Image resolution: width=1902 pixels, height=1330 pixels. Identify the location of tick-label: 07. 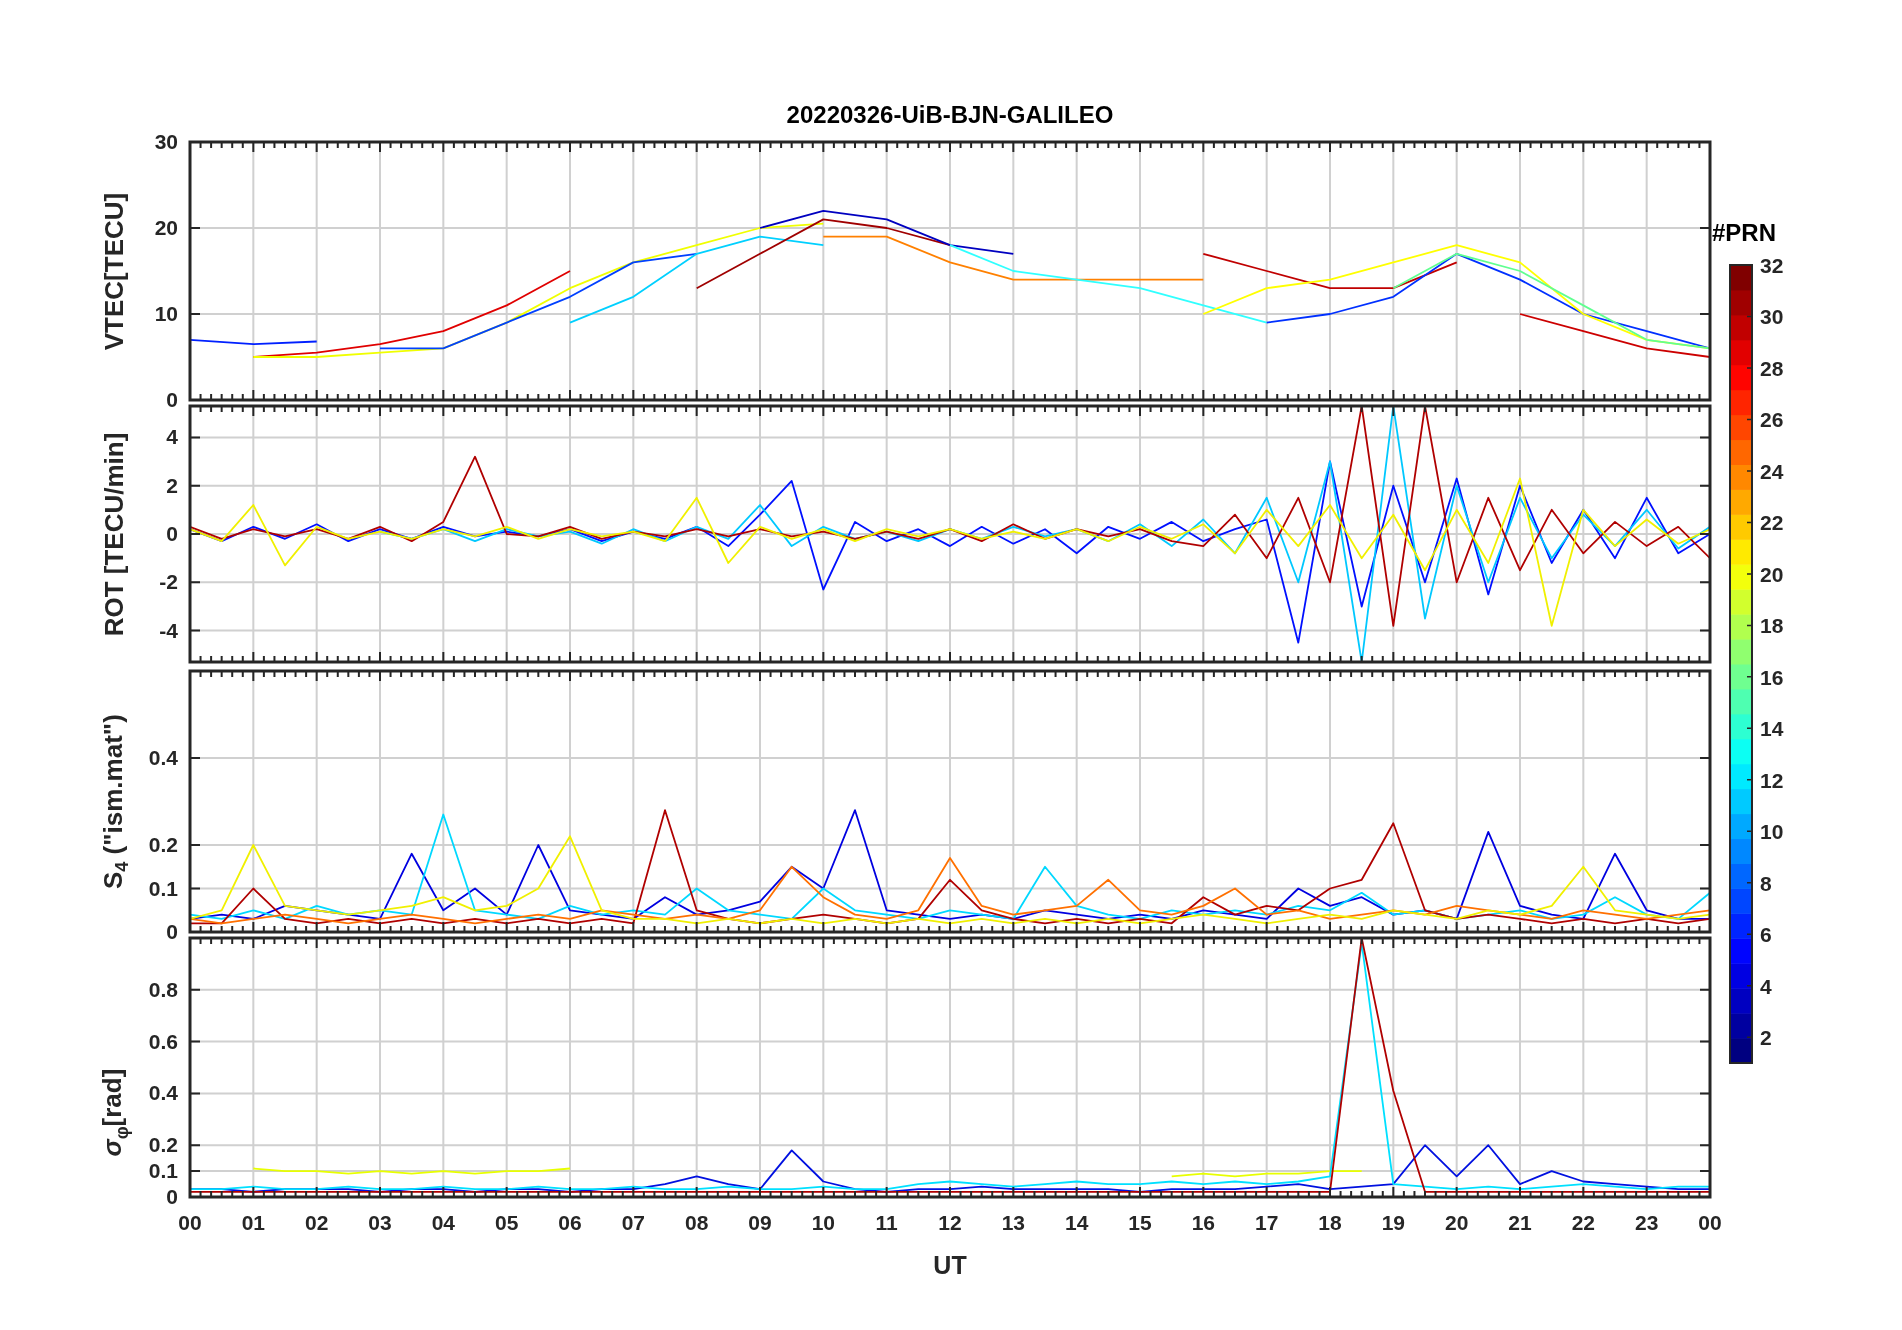
(633, 1222).